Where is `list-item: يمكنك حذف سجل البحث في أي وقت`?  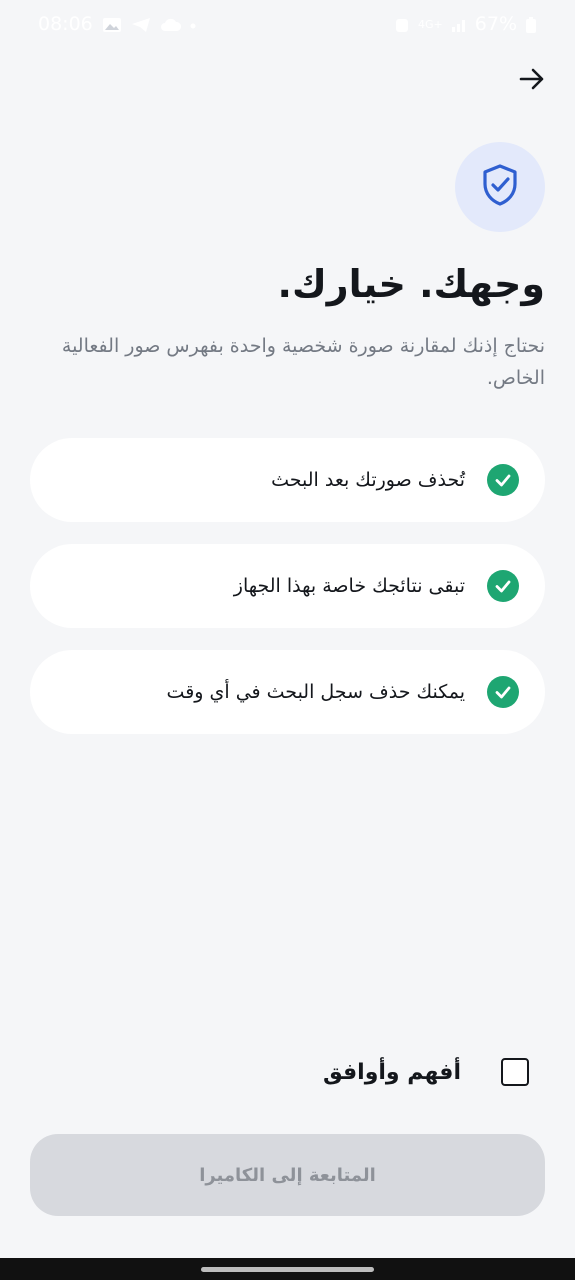
list-item: يمكنك حذف سجل البحث في أي وقت is located at coordinates (287, 692).